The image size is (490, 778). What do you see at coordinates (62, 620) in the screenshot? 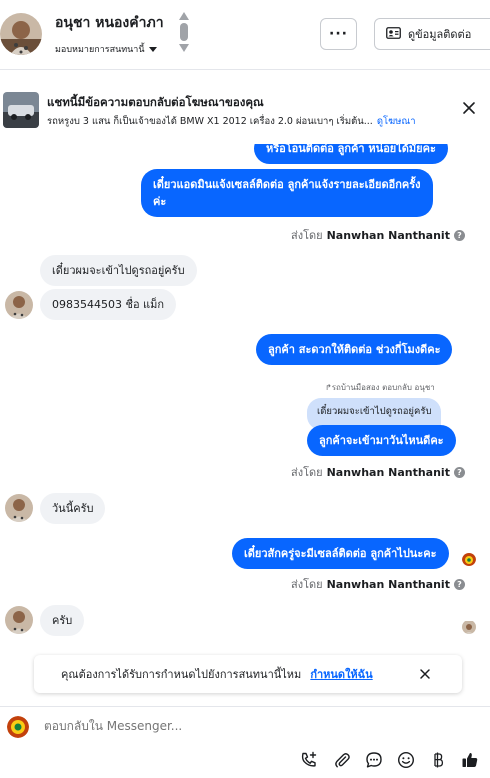
I see `incoming-message: ครับ` at bounding box center [62, 620].